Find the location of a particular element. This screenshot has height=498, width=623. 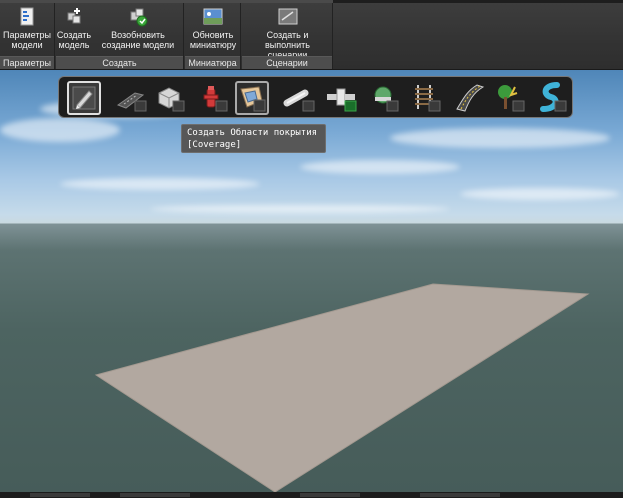

model-settings-label: Параметры модели is located at coordinates (27, 40).